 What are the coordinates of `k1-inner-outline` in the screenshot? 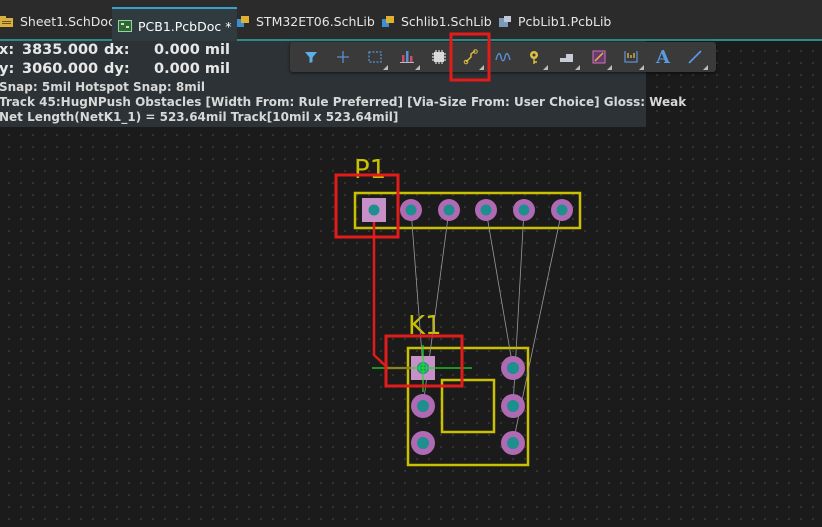 It's located at (468, 406).